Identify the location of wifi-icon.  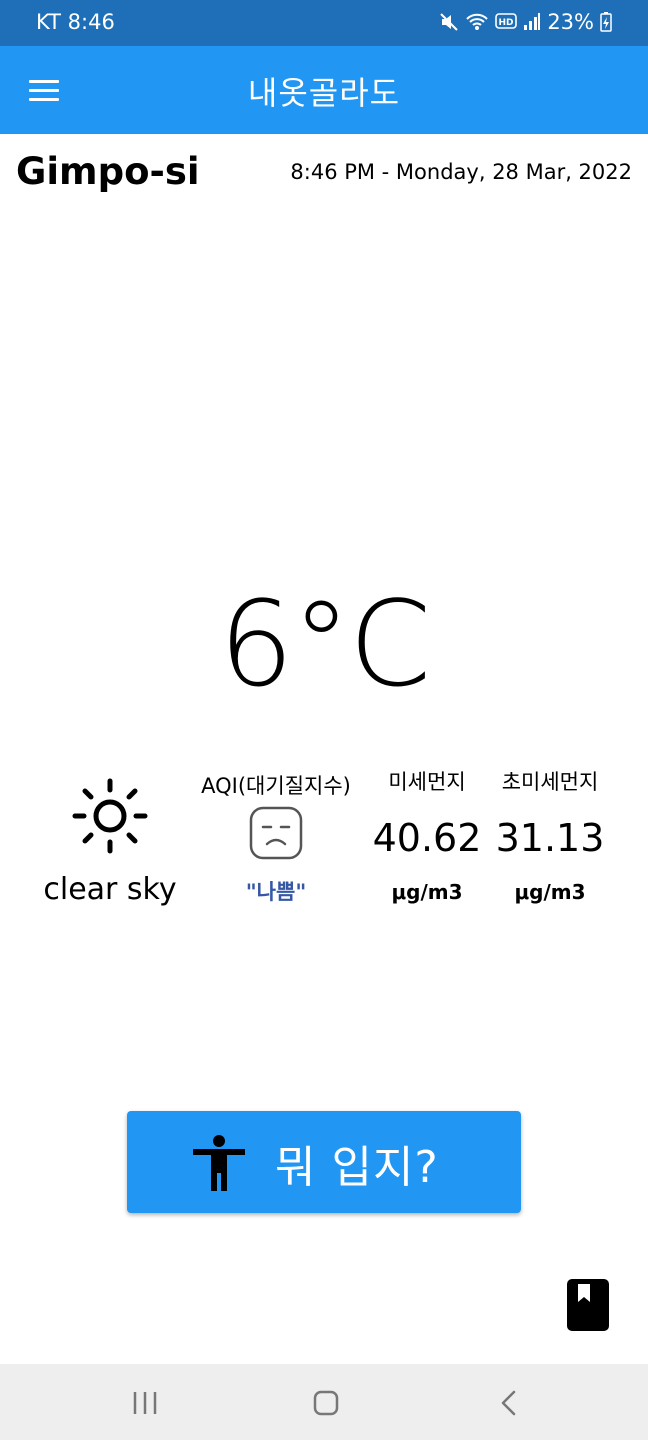
(477, 22).